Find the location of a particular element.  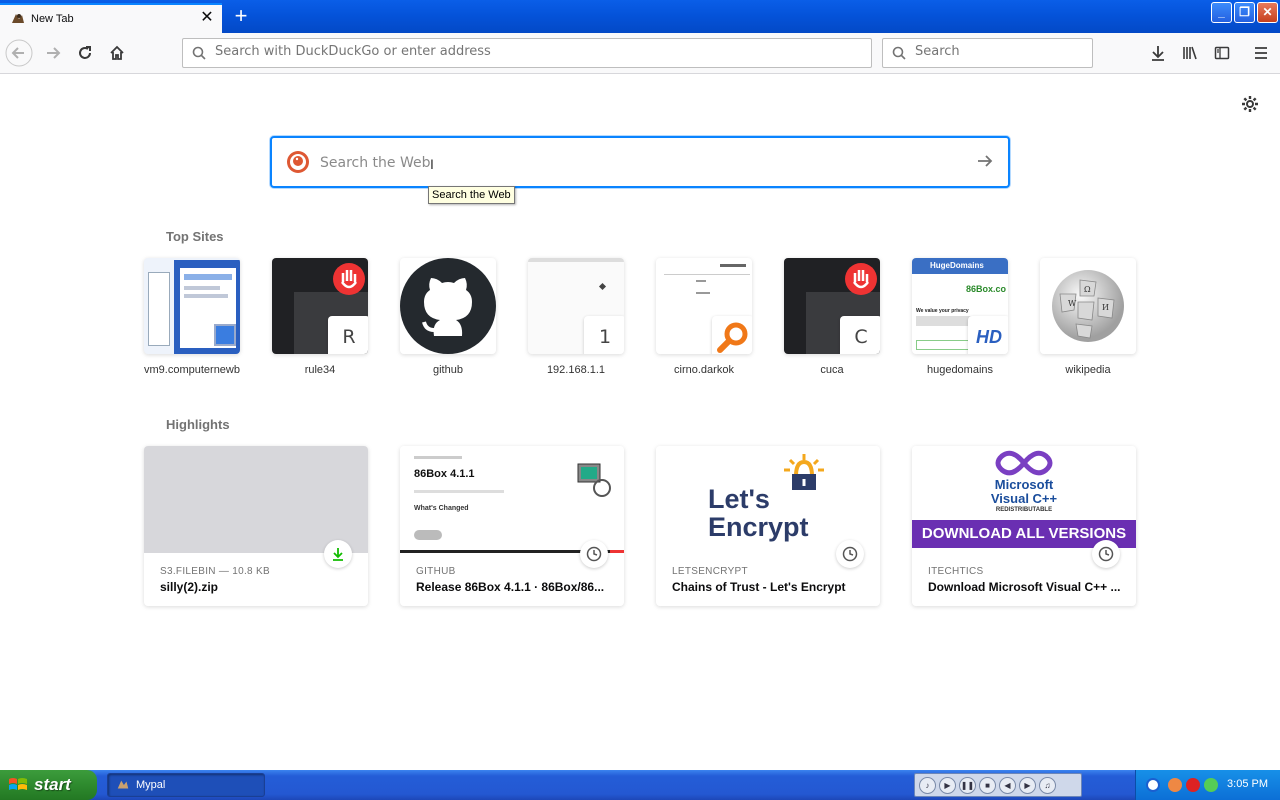

card-source: LETSENCRYPT is located at coordinates (710, 571).